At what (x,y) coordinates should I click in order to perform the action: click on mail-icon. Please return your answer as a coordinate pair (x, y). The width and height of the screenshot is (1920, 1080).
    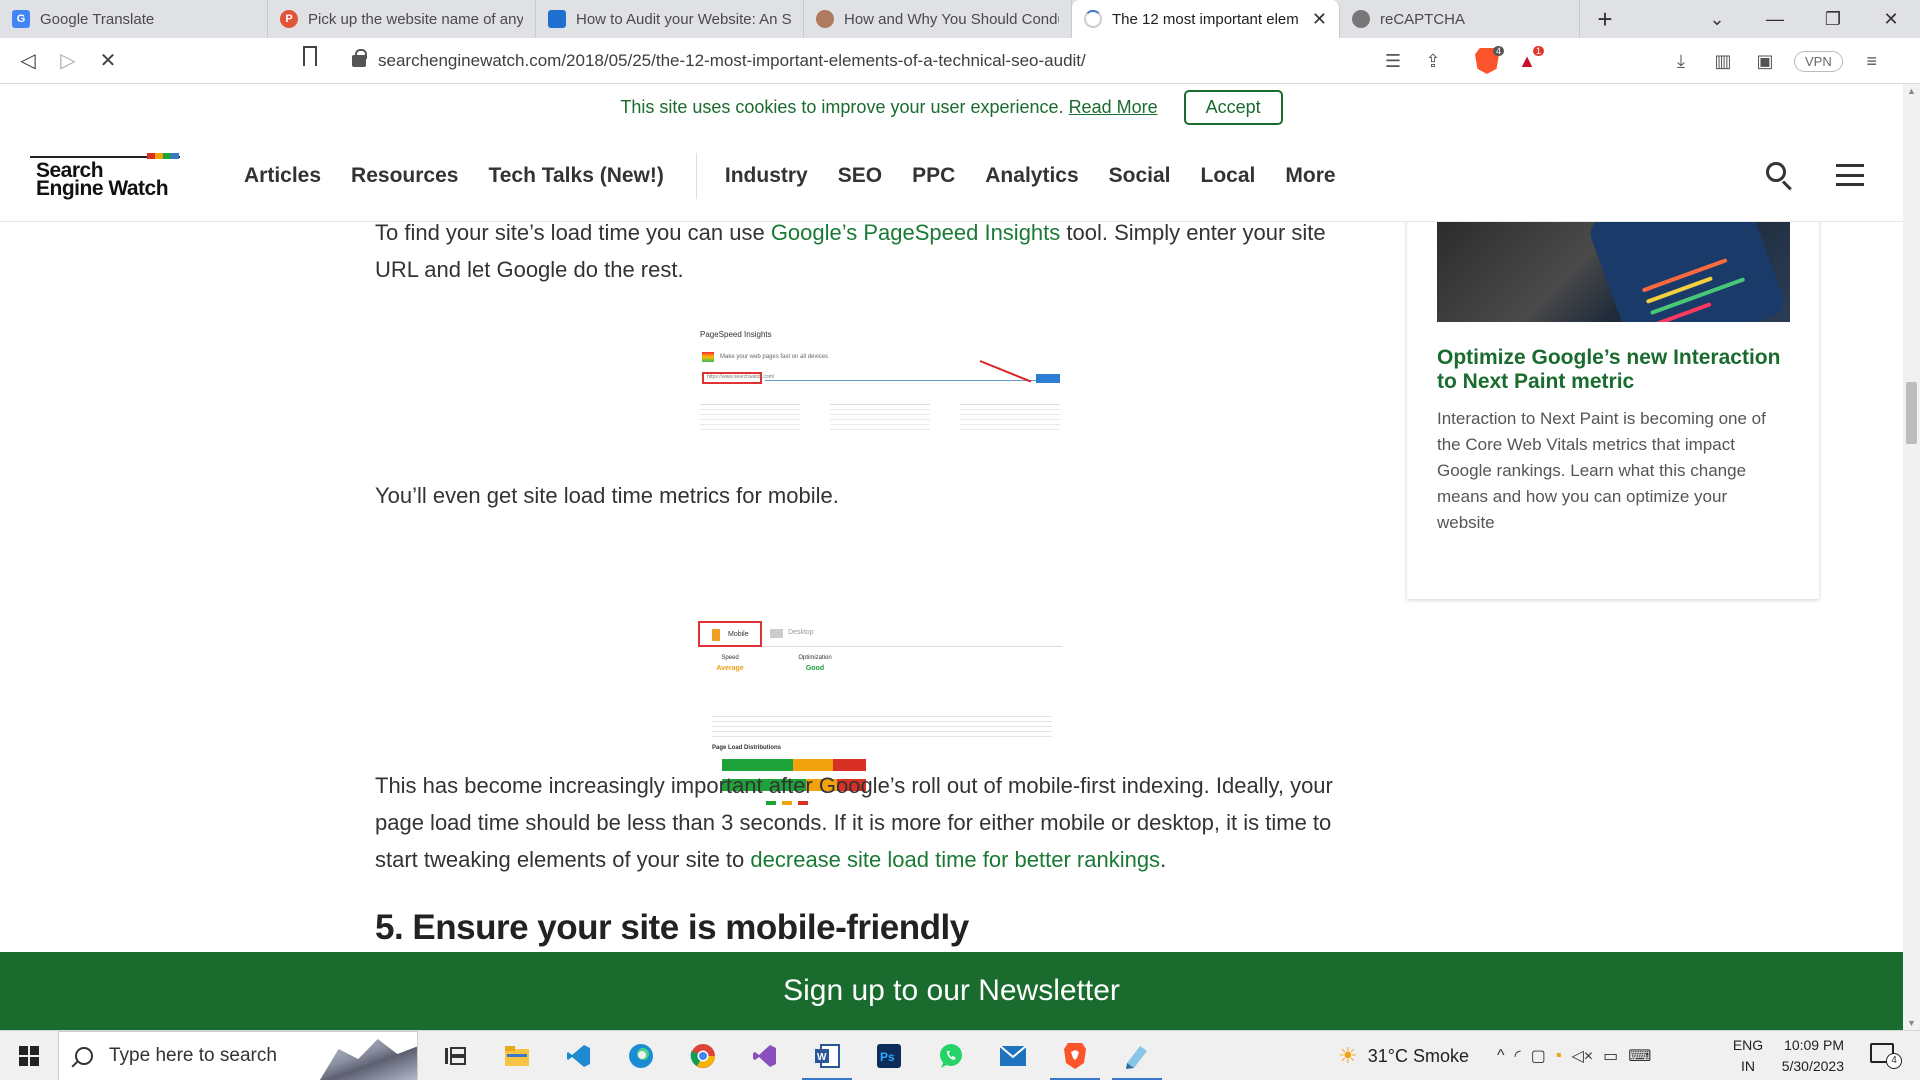
    Looking at the image, I should click on (1013, 1055).